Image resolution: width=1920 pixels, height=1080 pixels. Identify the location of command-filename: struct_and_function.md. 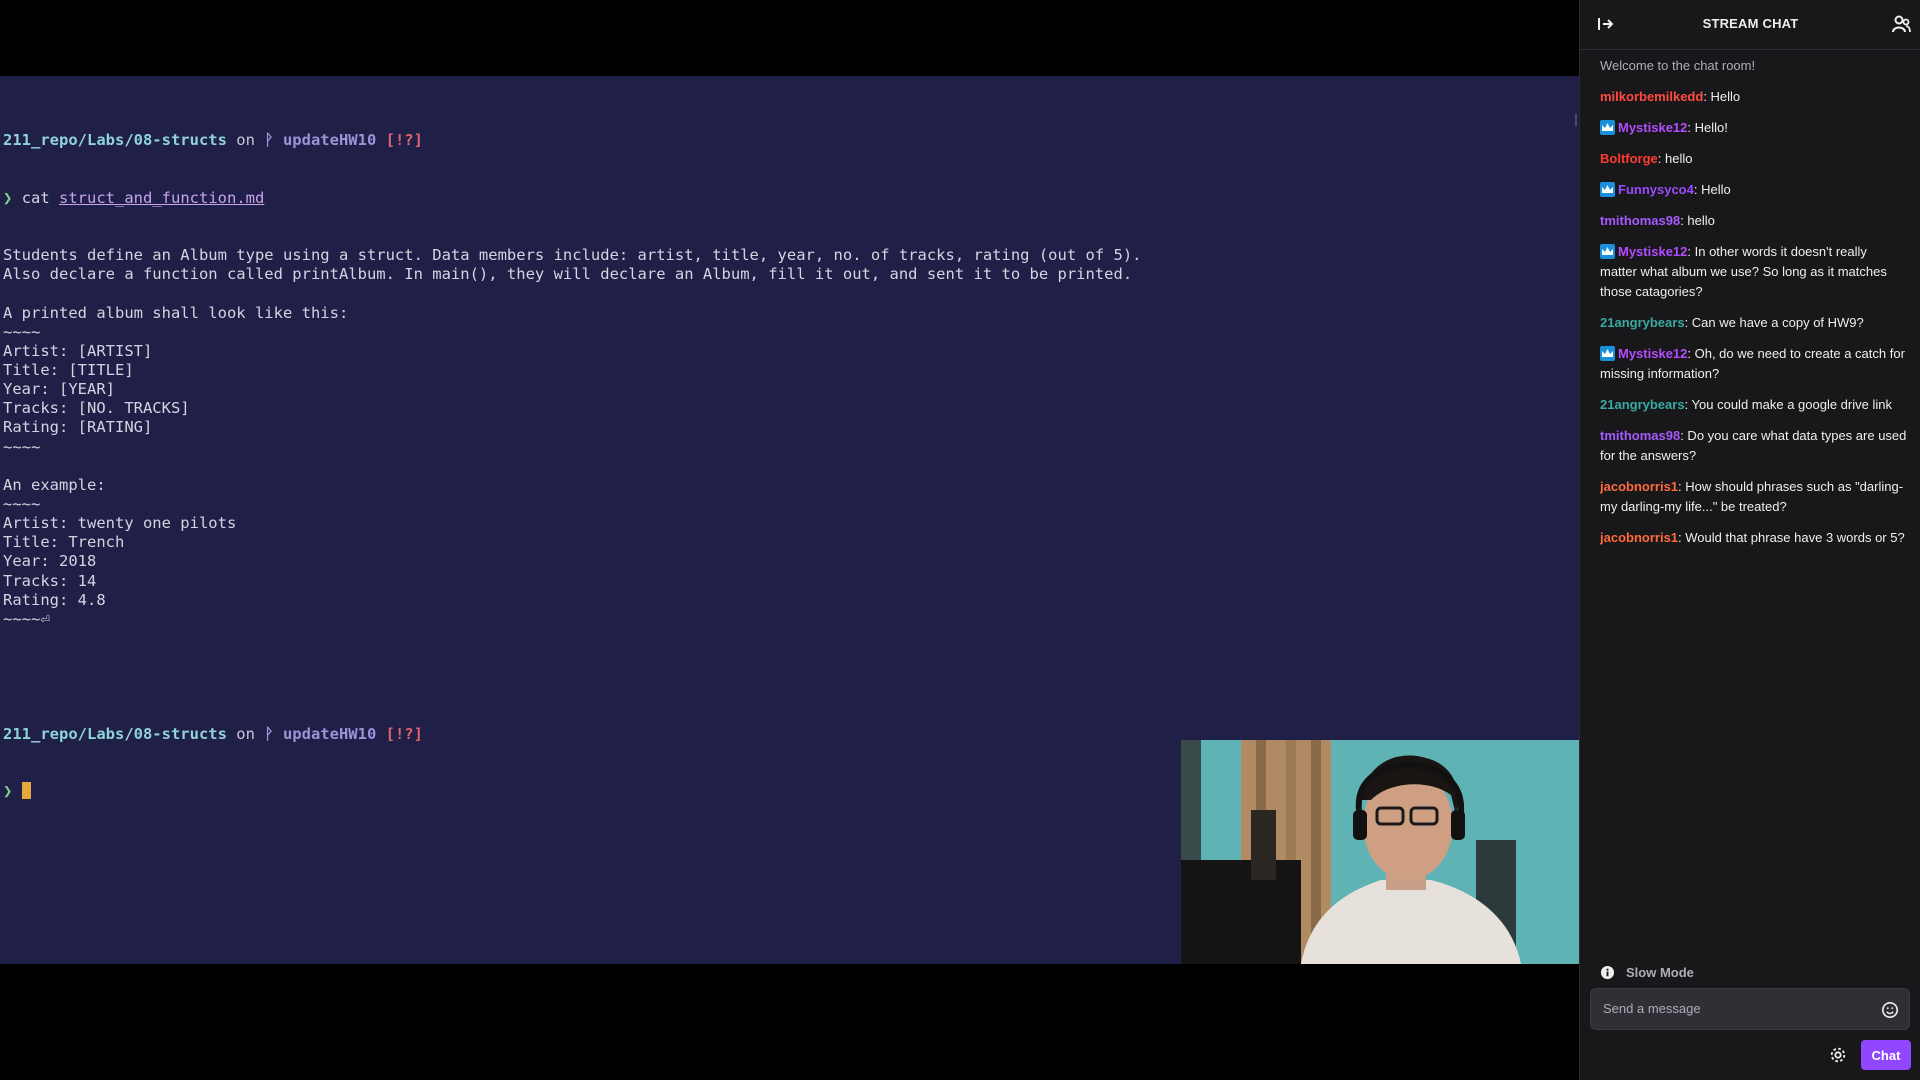
(161, 198).